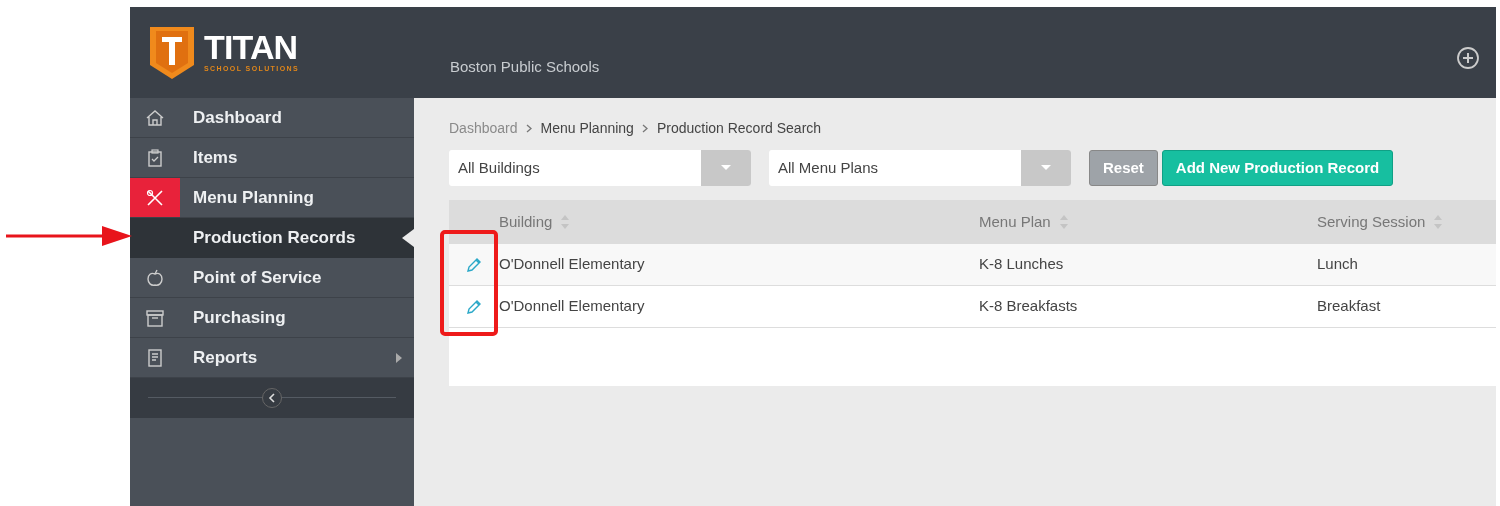  Describe the element at coordinates (1349, 306) in the screenshot. I see `table-cell-text: Breakfast` at that location.